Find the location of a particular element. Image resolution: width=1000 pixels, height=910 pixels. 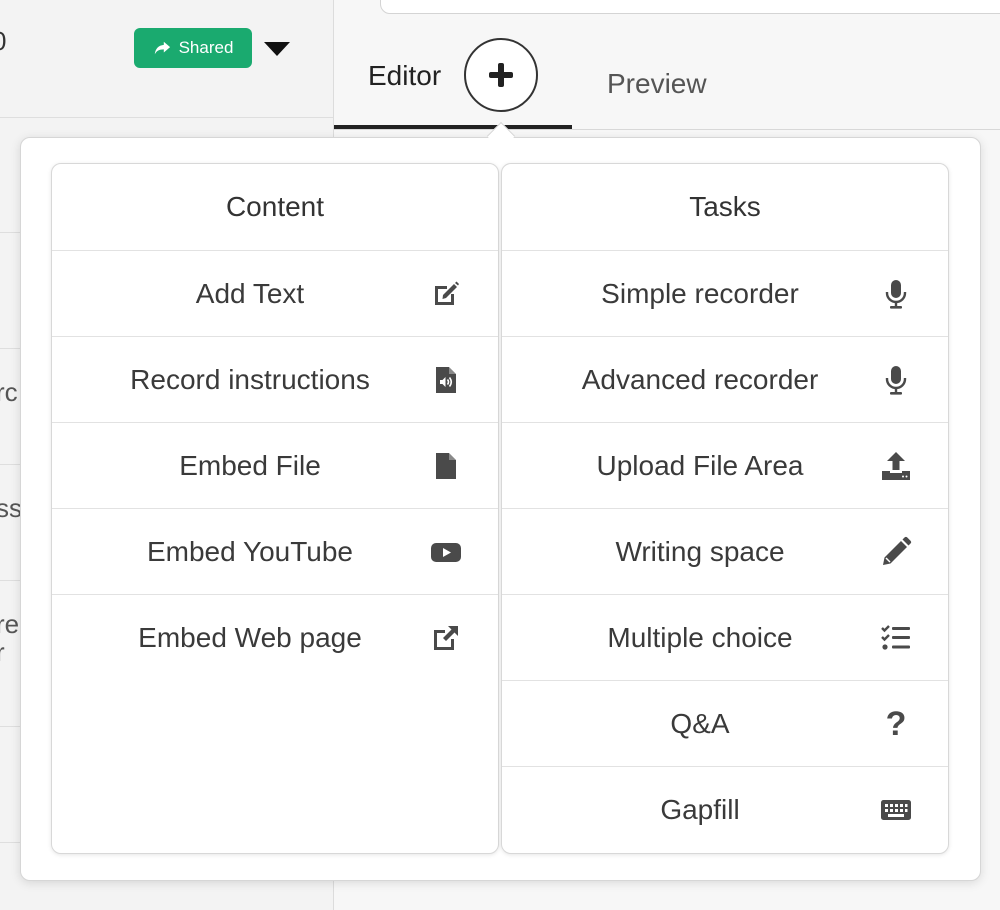

menu-item-simple-recorder: Simple recorder is located at coordinates (725, 294).